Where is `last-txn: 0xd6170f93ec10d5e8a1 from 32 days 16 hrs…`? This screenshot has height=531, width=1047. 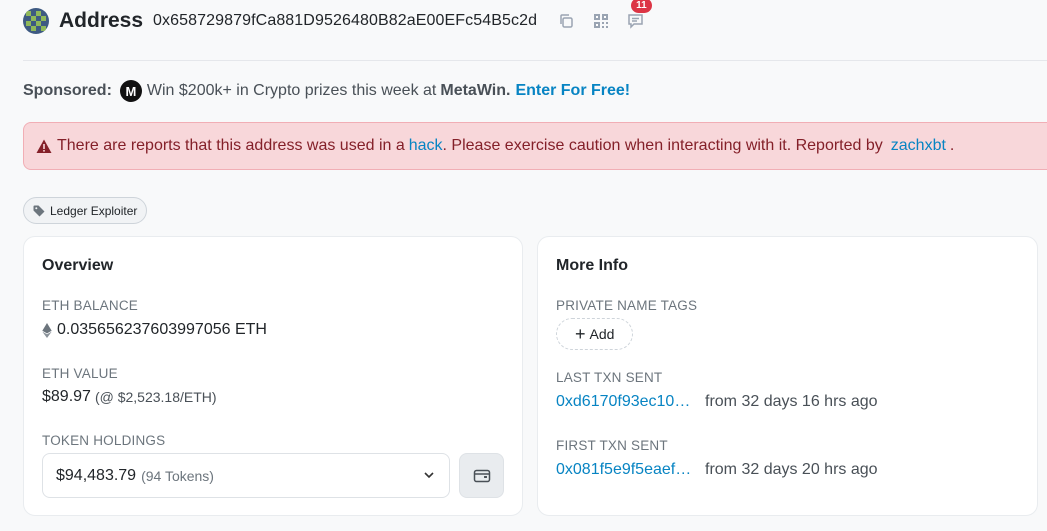
last-txn: 0xd6170f93ec10d5e8a1 from 32 days 16 hrs… is located at coordinates (717, 402).